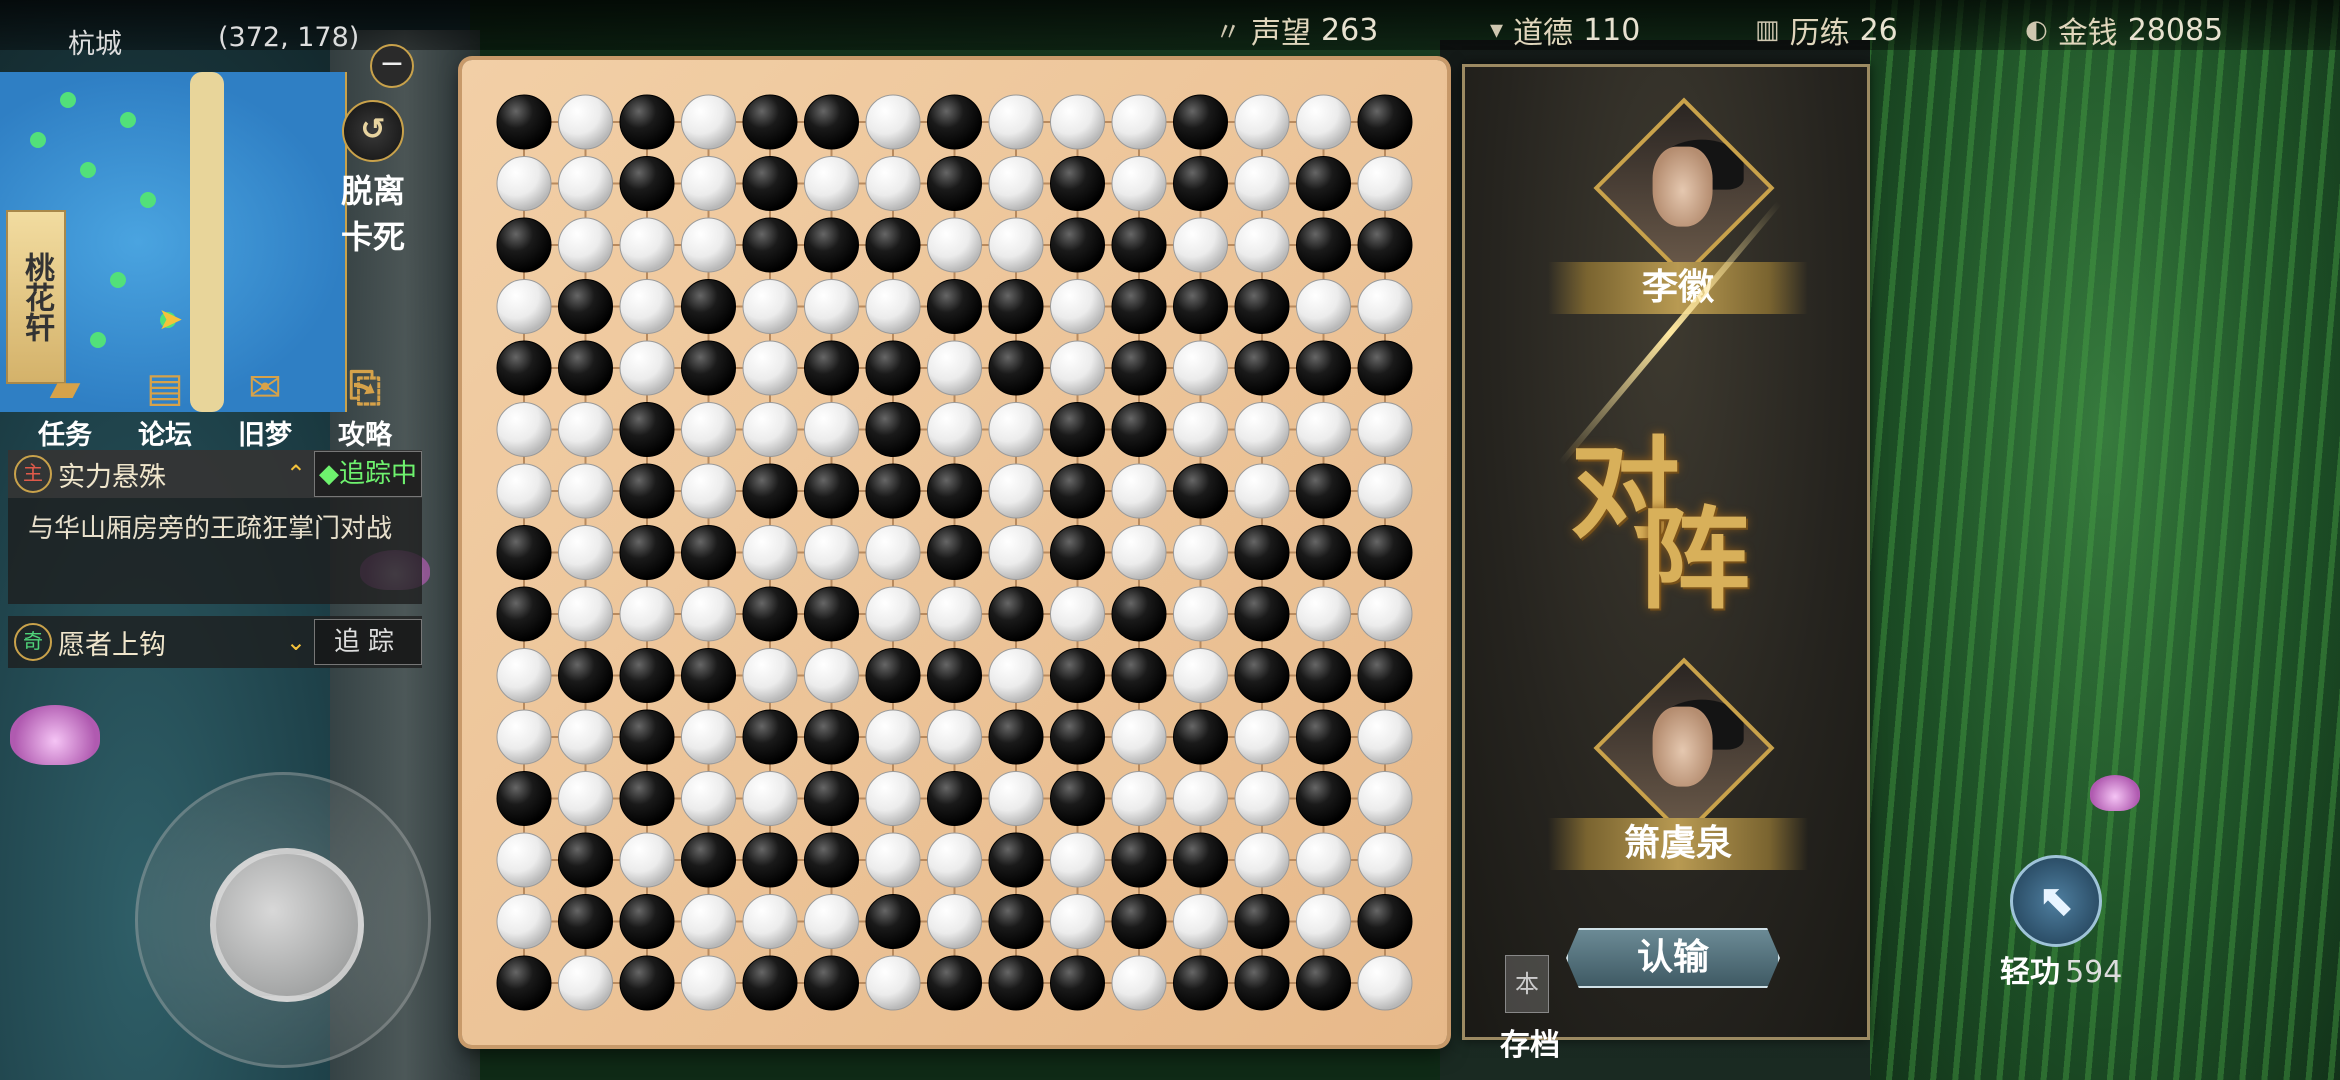 The height and width of the screenshot is (1080, 2340). Describe the element at coordinates (215, 474) in the screenshot. I see `main-quest-header: 主 实力悬殊 ⌃ ◆追踪中` at that location.